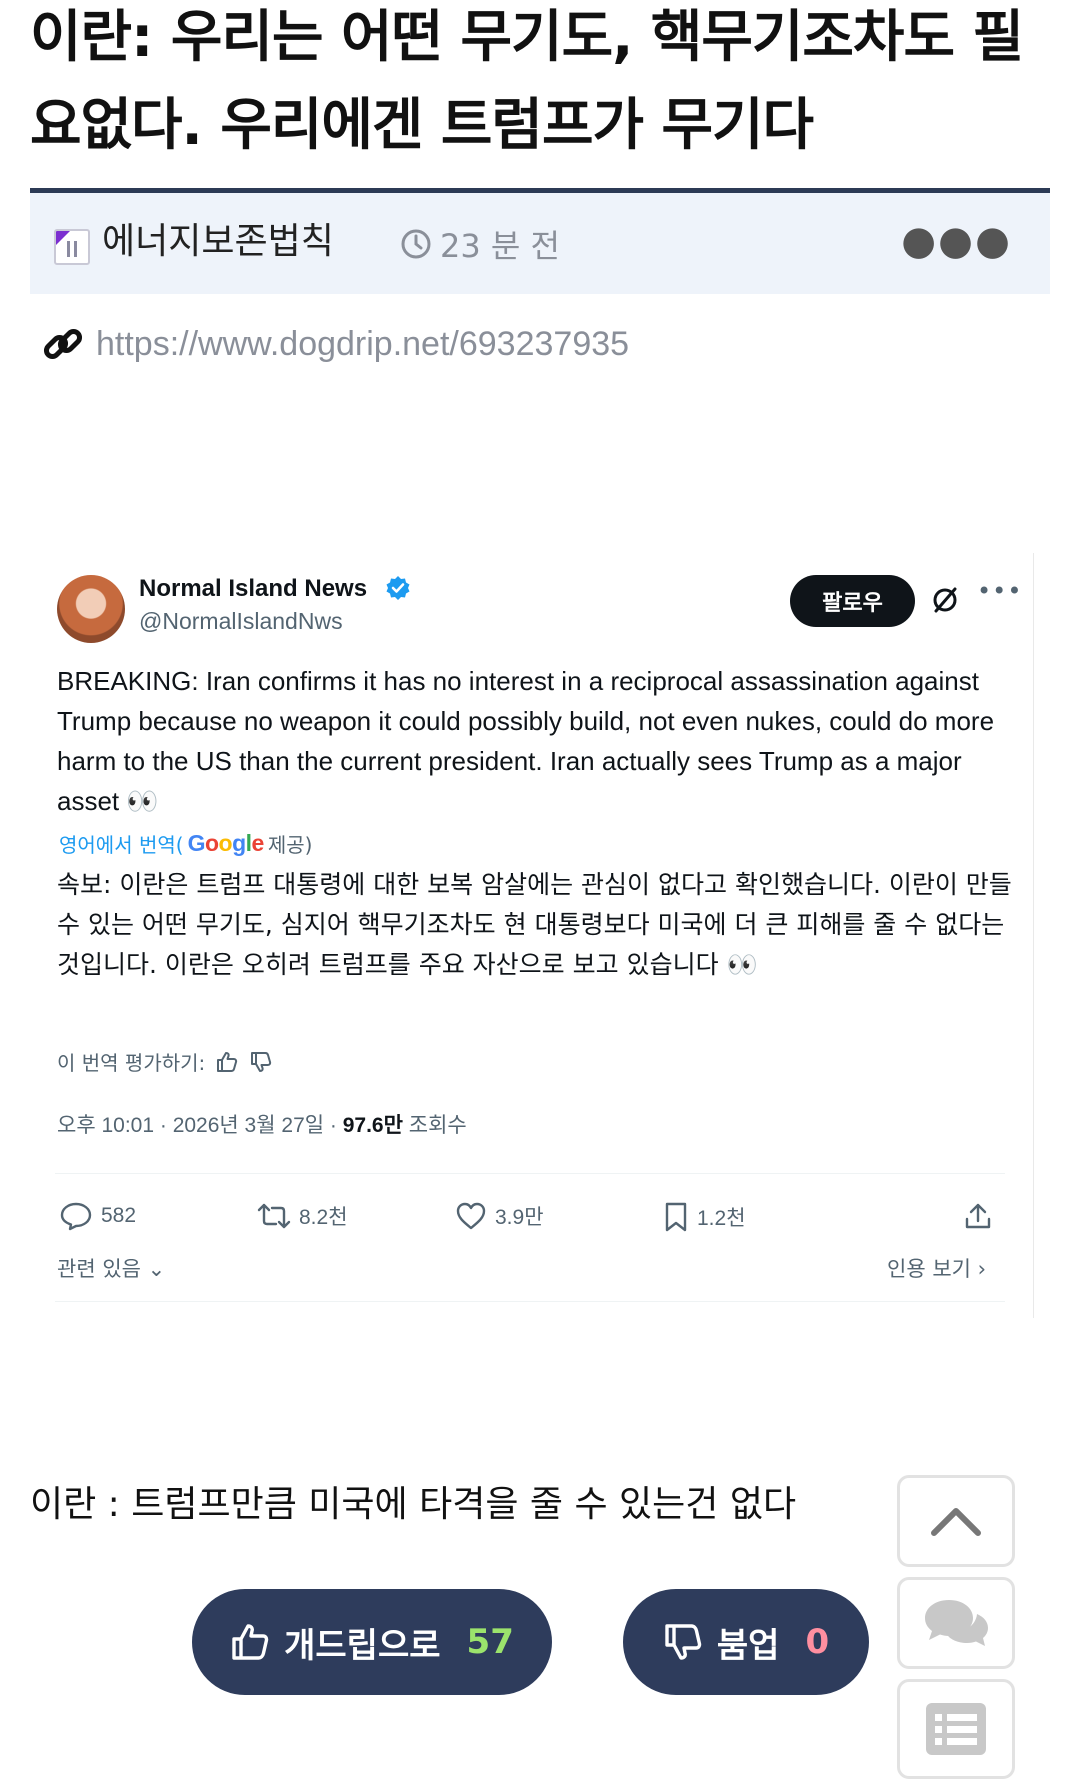 The height and width of the screenshot is (1779, 1080). I want to click on related-dropdown: 관련 있음 ⌄, so click(111, 1268).